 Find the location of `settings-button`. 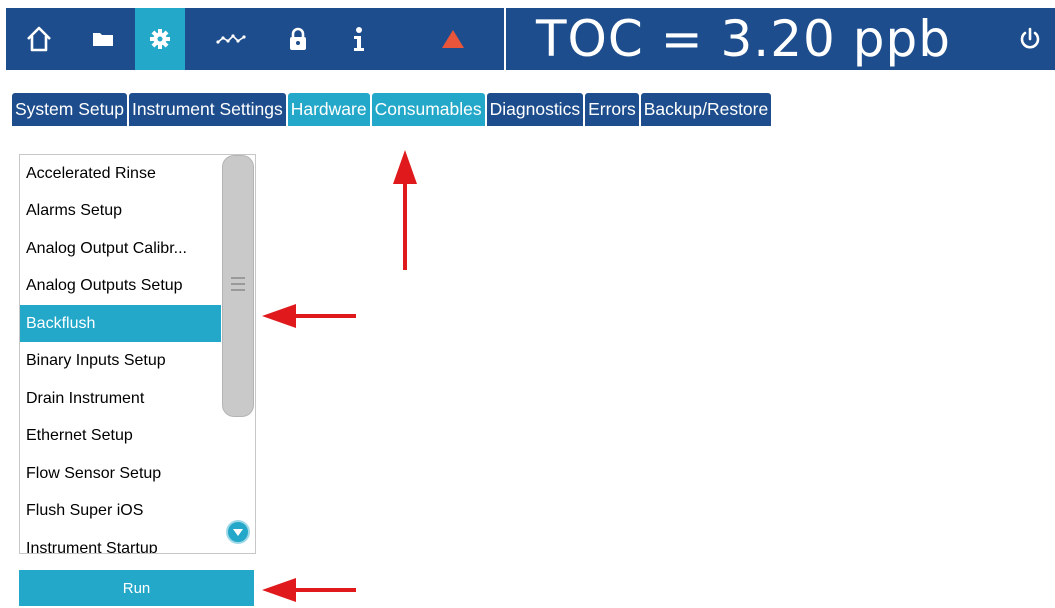

settings-button is located at coordinates (160, 39).